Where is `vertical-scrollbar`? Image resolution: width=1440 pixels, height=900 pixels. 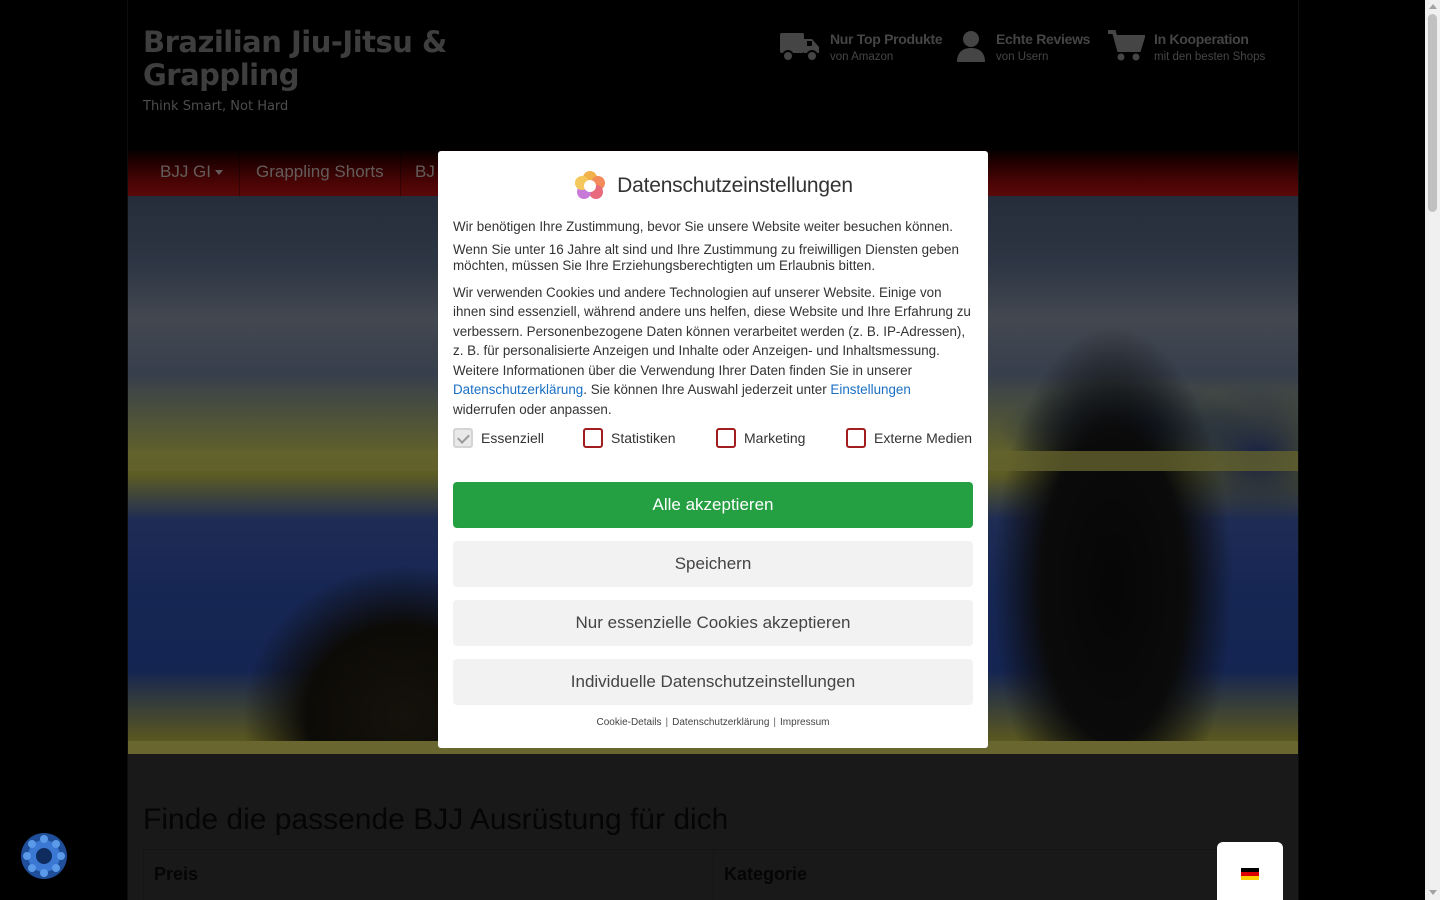 vertical-scrollbar is located at coordinates (1432, 450).